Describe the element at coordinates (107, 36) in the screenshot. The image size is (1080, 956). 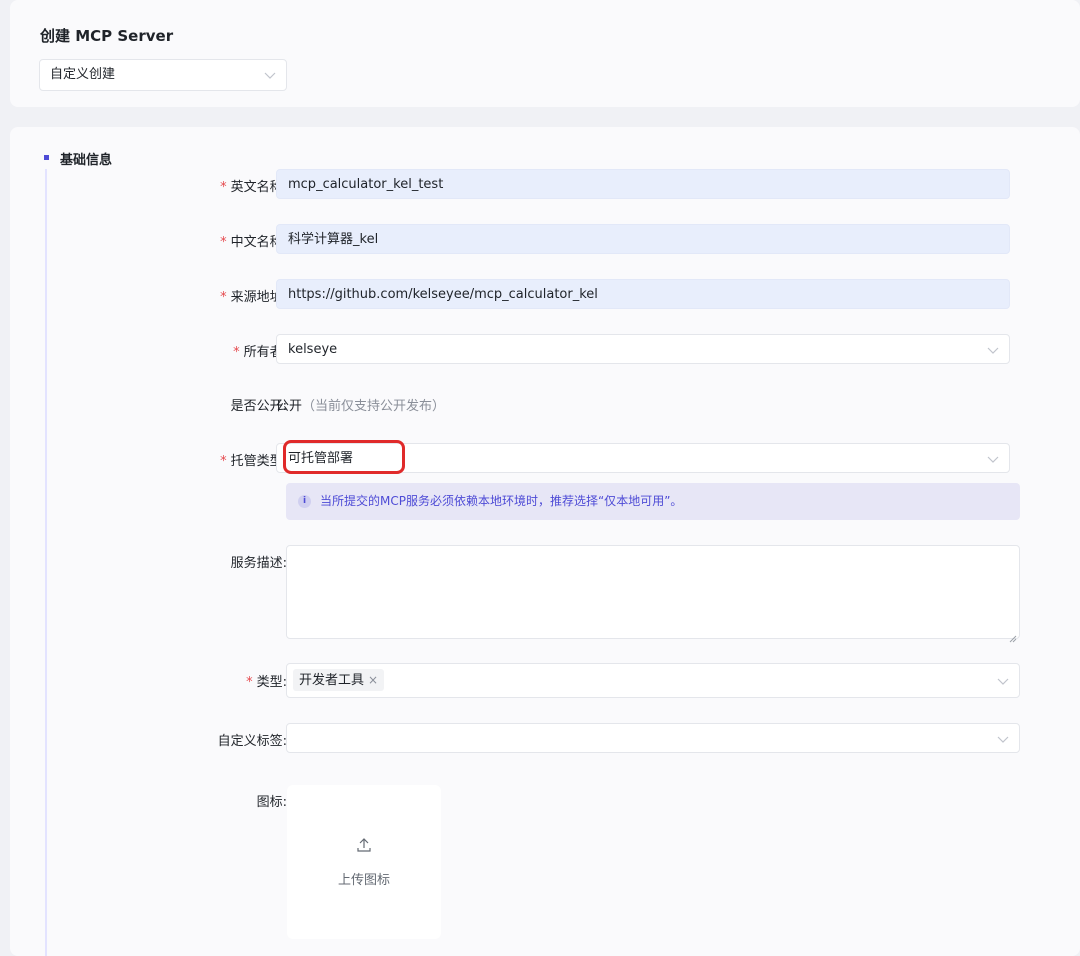
I see `page-title: 创建 MCP Server` at that location.